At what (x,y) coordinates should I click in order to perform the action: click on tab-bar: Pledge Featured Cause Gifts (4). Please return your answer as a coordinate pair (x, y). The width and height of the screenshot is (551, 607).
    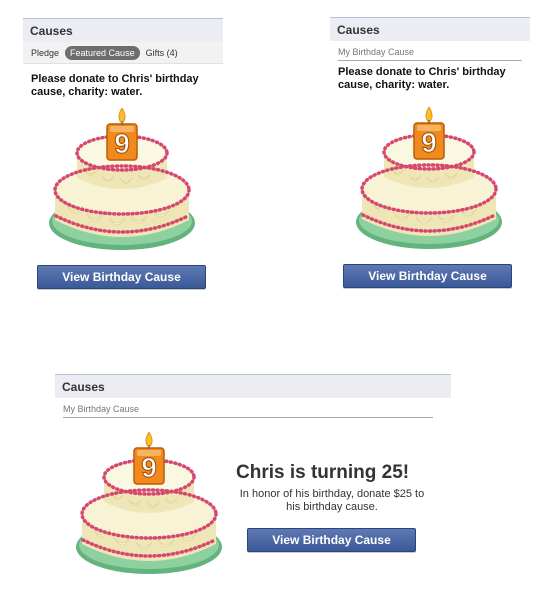
    Looking at the image, I should click on (123, 53).